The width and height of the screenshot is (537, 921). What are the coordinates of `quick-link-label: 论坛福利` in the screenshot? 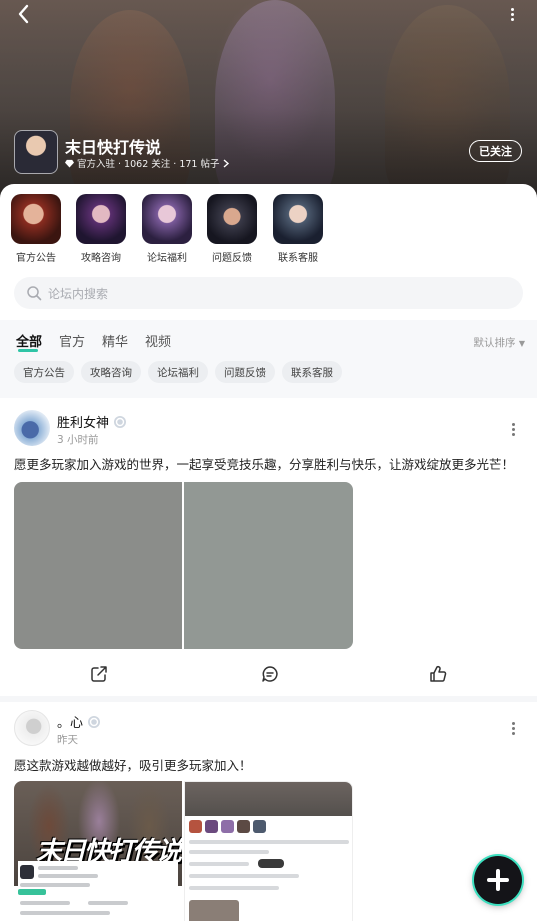 It's located at (167, 258).